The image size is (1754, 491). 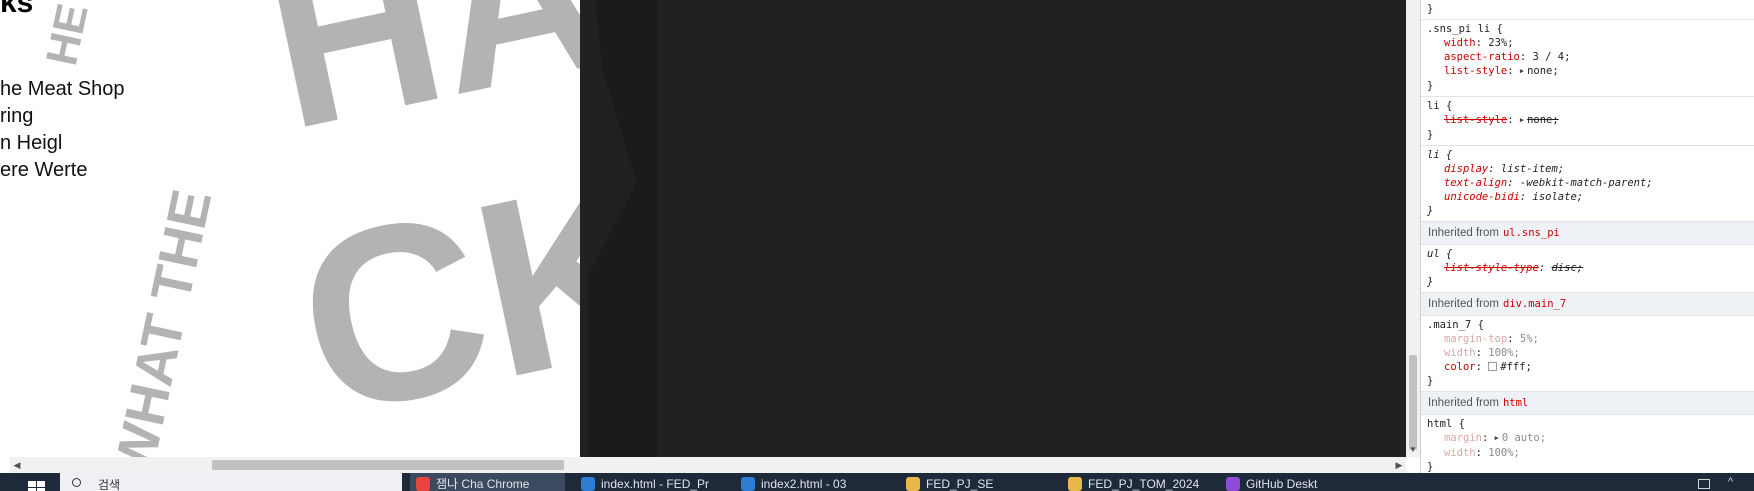 I want to click on css-property: display, so click(x=1466, y=169).